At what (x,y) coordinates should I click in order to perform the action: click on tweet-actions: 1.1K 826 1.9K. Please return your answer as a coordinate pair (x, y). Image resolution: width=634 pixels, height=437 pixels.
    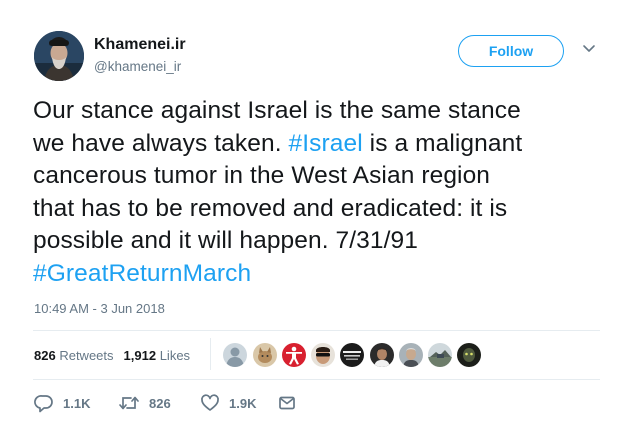
    Looking at the image, I should click on (184, 404).